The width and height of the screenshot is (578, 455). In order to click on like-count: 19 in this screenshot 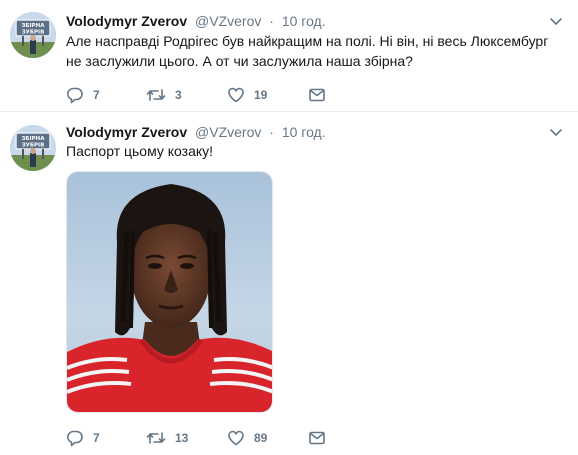, I will do `click(261, 95)`.